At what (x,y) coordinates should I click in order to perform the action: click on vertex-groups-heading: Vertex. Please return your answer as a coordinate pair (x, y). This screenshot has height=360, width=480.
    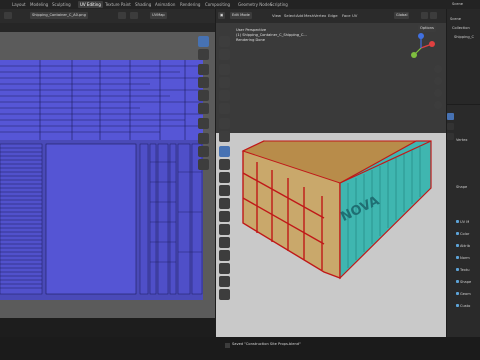
    Looking at the image, I should click on (462, 140).